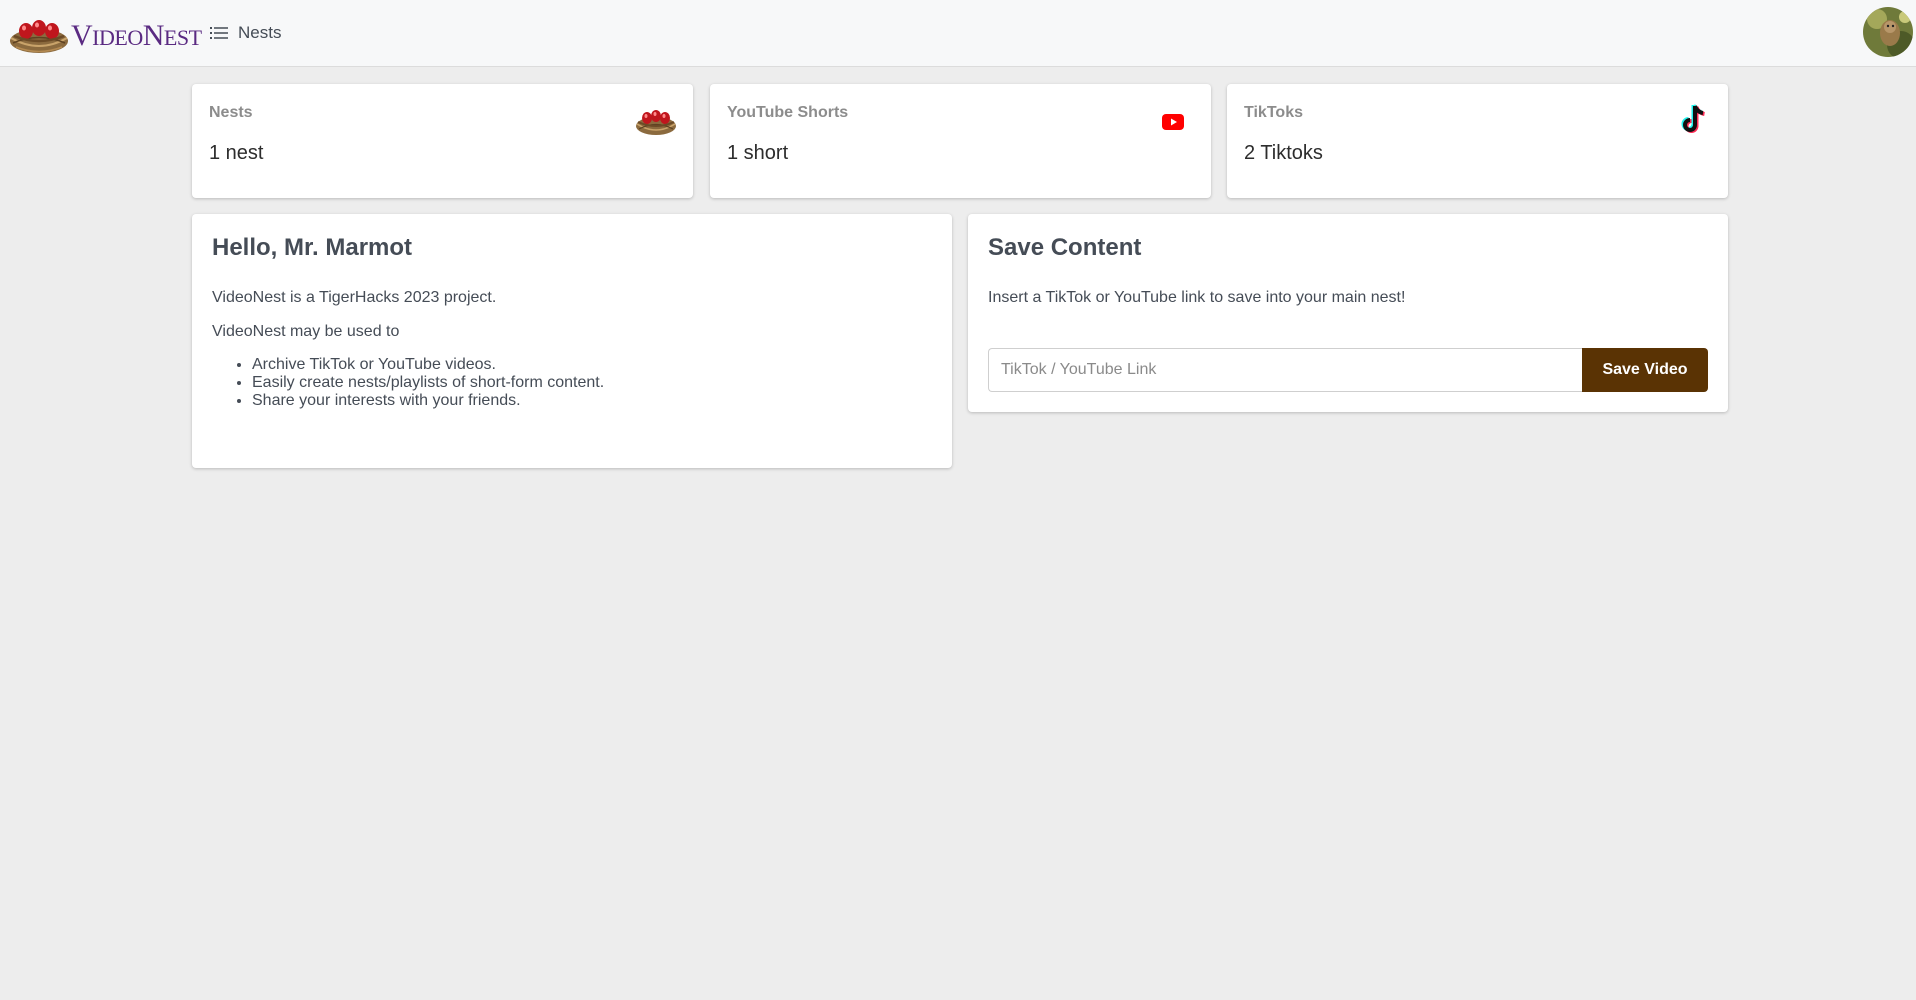 The width and height of the screenshot is (1916, 1000). What do you see at coordinates (354, 297) in the screenshot?
I see `welcome-intro: VideoNest is a TigerHacks 2023 project.` at bounding box center [354, 297].